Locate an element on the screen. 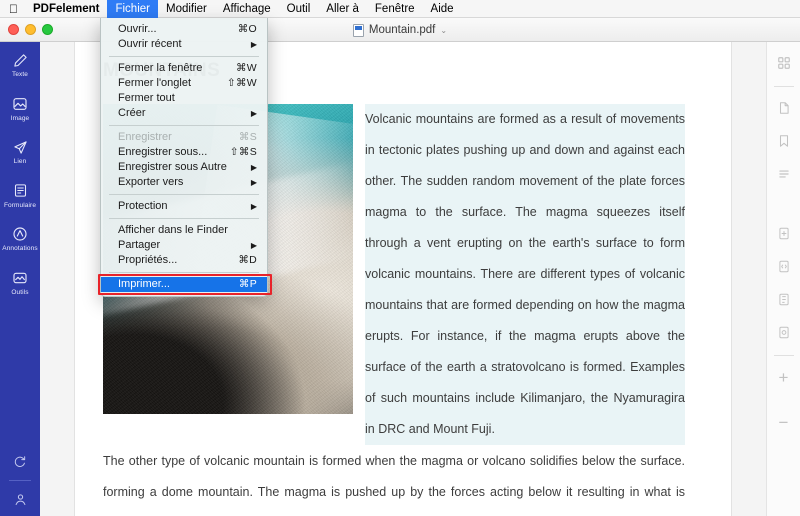 This screenshot has height=516, width=800. annotations-icon is located at coordinates (20, 234).